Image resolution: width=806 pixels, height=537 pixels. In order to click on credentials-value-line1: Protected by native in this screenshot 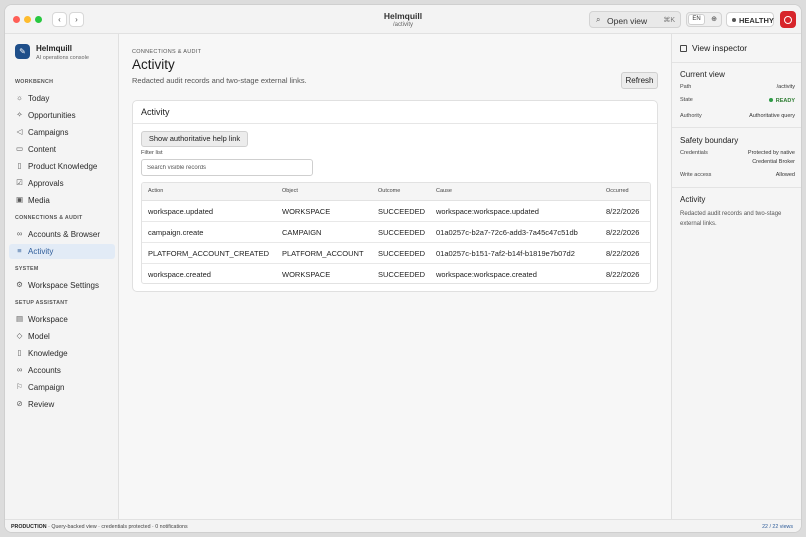, I will do `click(771, 153)`.